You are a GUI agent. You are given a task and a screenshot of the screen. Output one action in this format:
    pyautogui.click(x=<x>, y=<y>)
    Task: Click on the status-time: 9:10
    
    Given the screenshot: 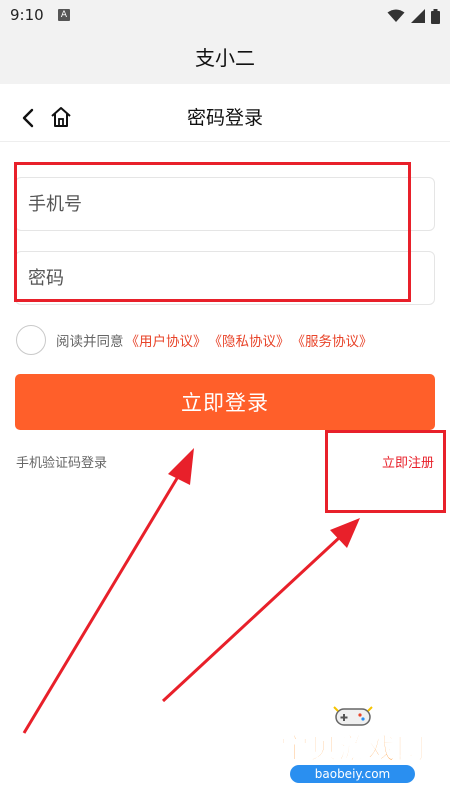 What is the action you would take?
    pyautogui.click(x=27, y=15)
    